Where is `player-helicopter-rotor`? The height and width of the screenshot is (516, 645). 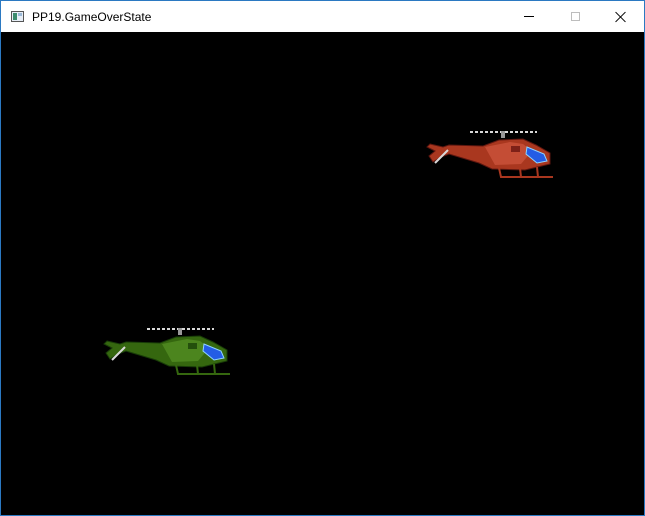
player-helicopter-rotor is located at coordinates (180, 331).